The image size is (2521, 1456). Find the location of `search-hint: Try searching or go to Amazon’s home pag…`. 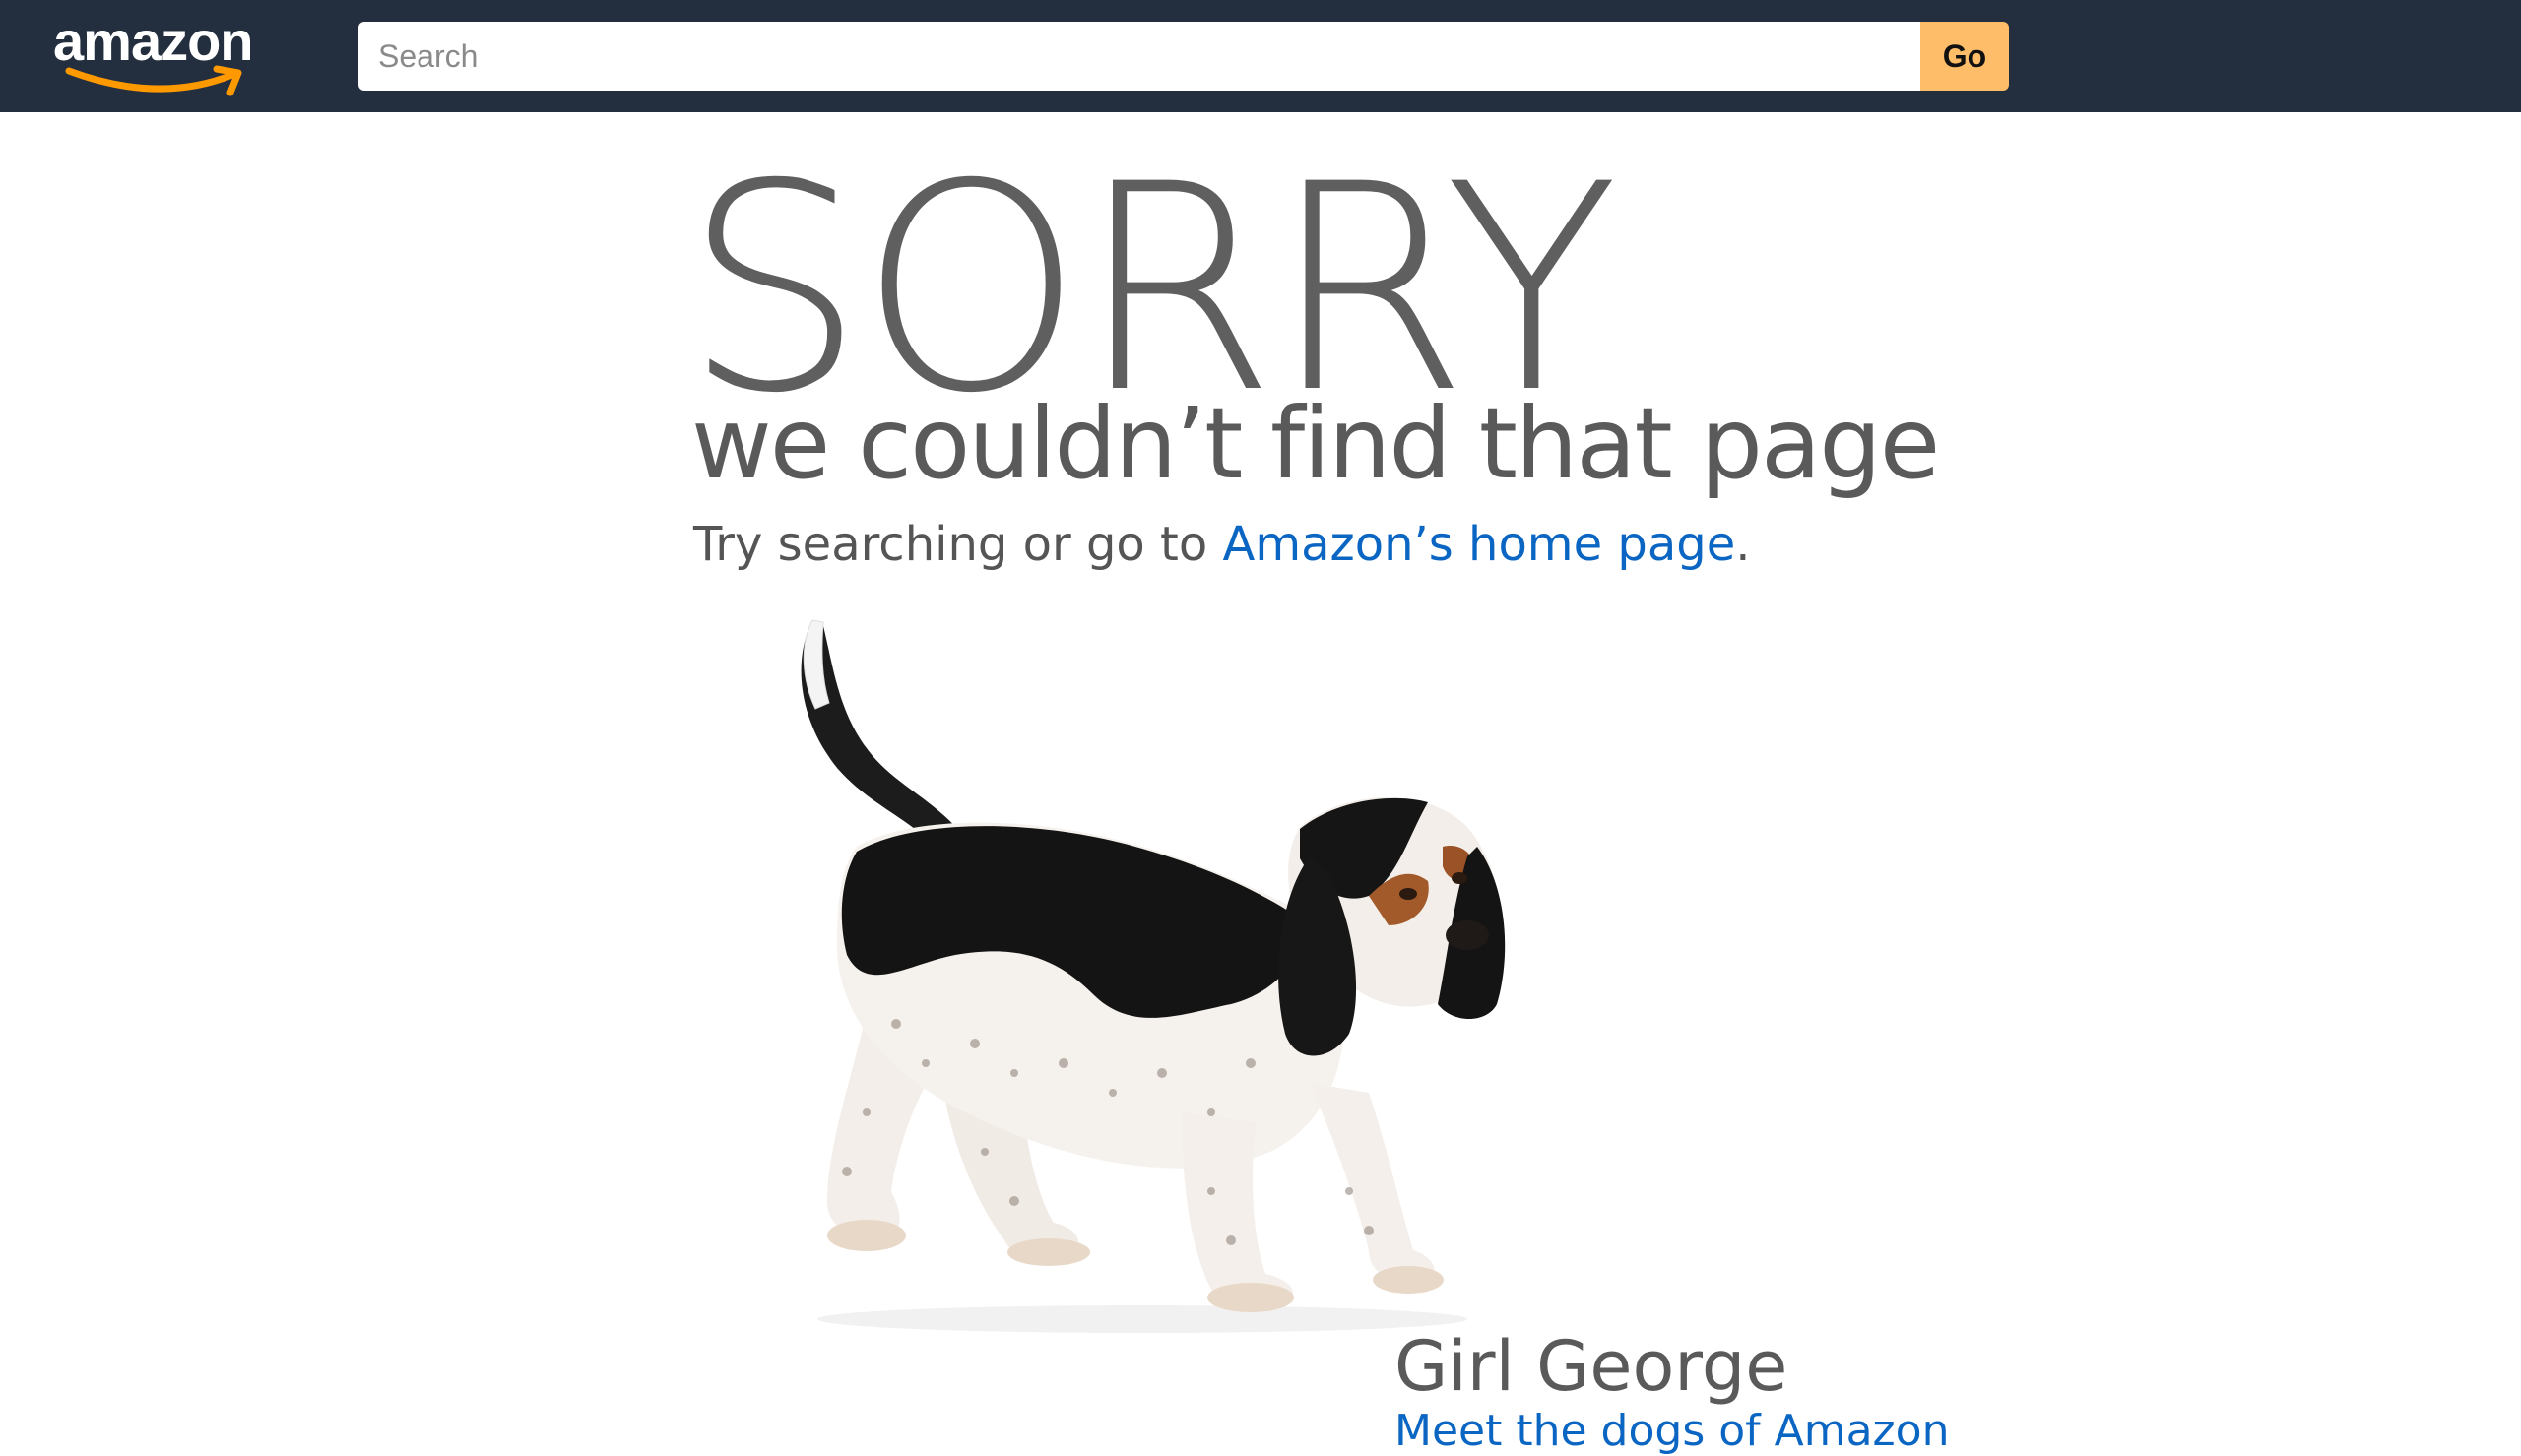

search-hint: Try searching or go to Amazon’s home pag… is located at coordinates (1222, 544).